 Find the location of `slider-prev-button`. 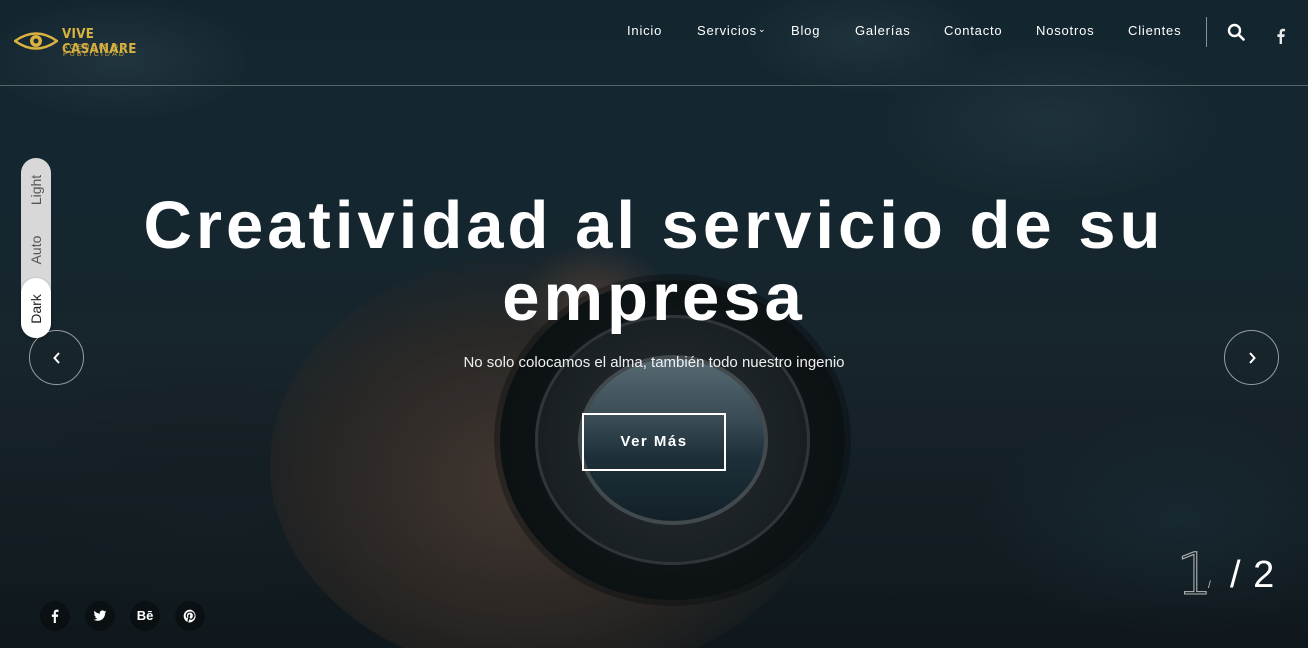

slider-prev-button is located at coordinates (56, 357).